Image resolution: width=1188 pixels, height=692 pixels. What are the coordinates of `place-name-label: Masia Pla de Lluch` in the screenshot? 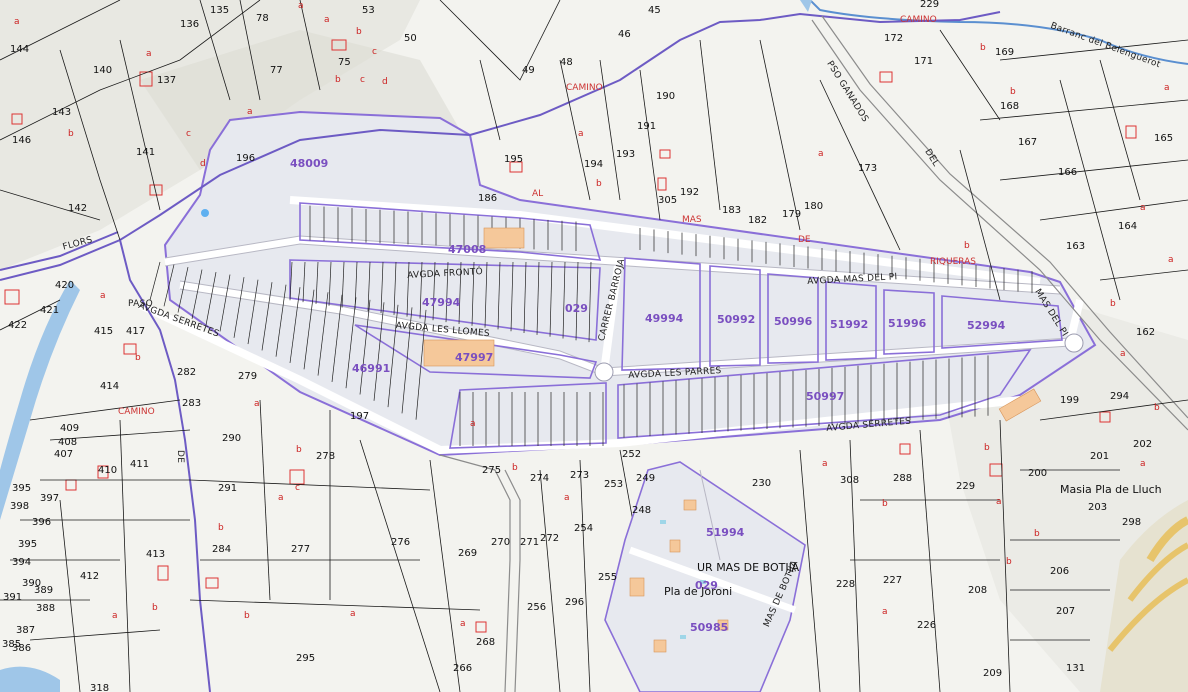 It's located at (1111, 489).